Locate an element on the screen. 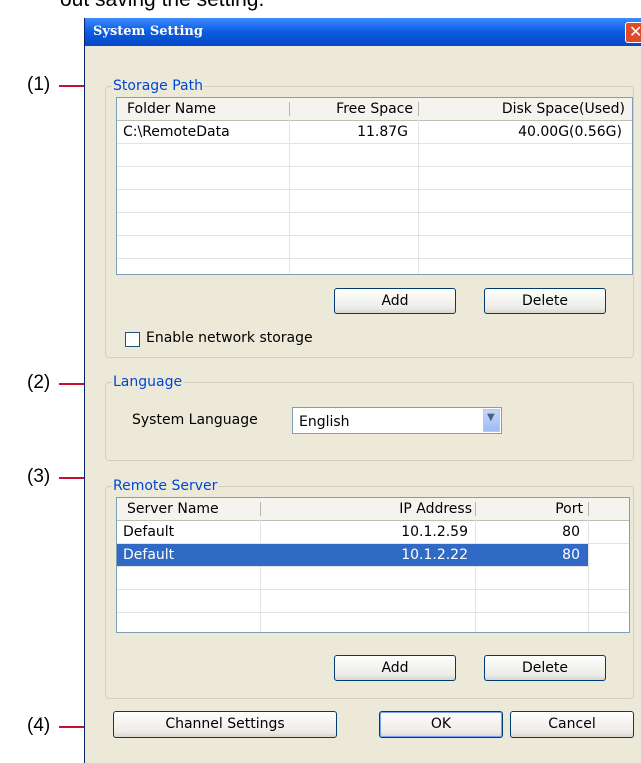 The width and height of the screenshot is (641, 763). callout-4: (4) is located at coordinates (39, 725).